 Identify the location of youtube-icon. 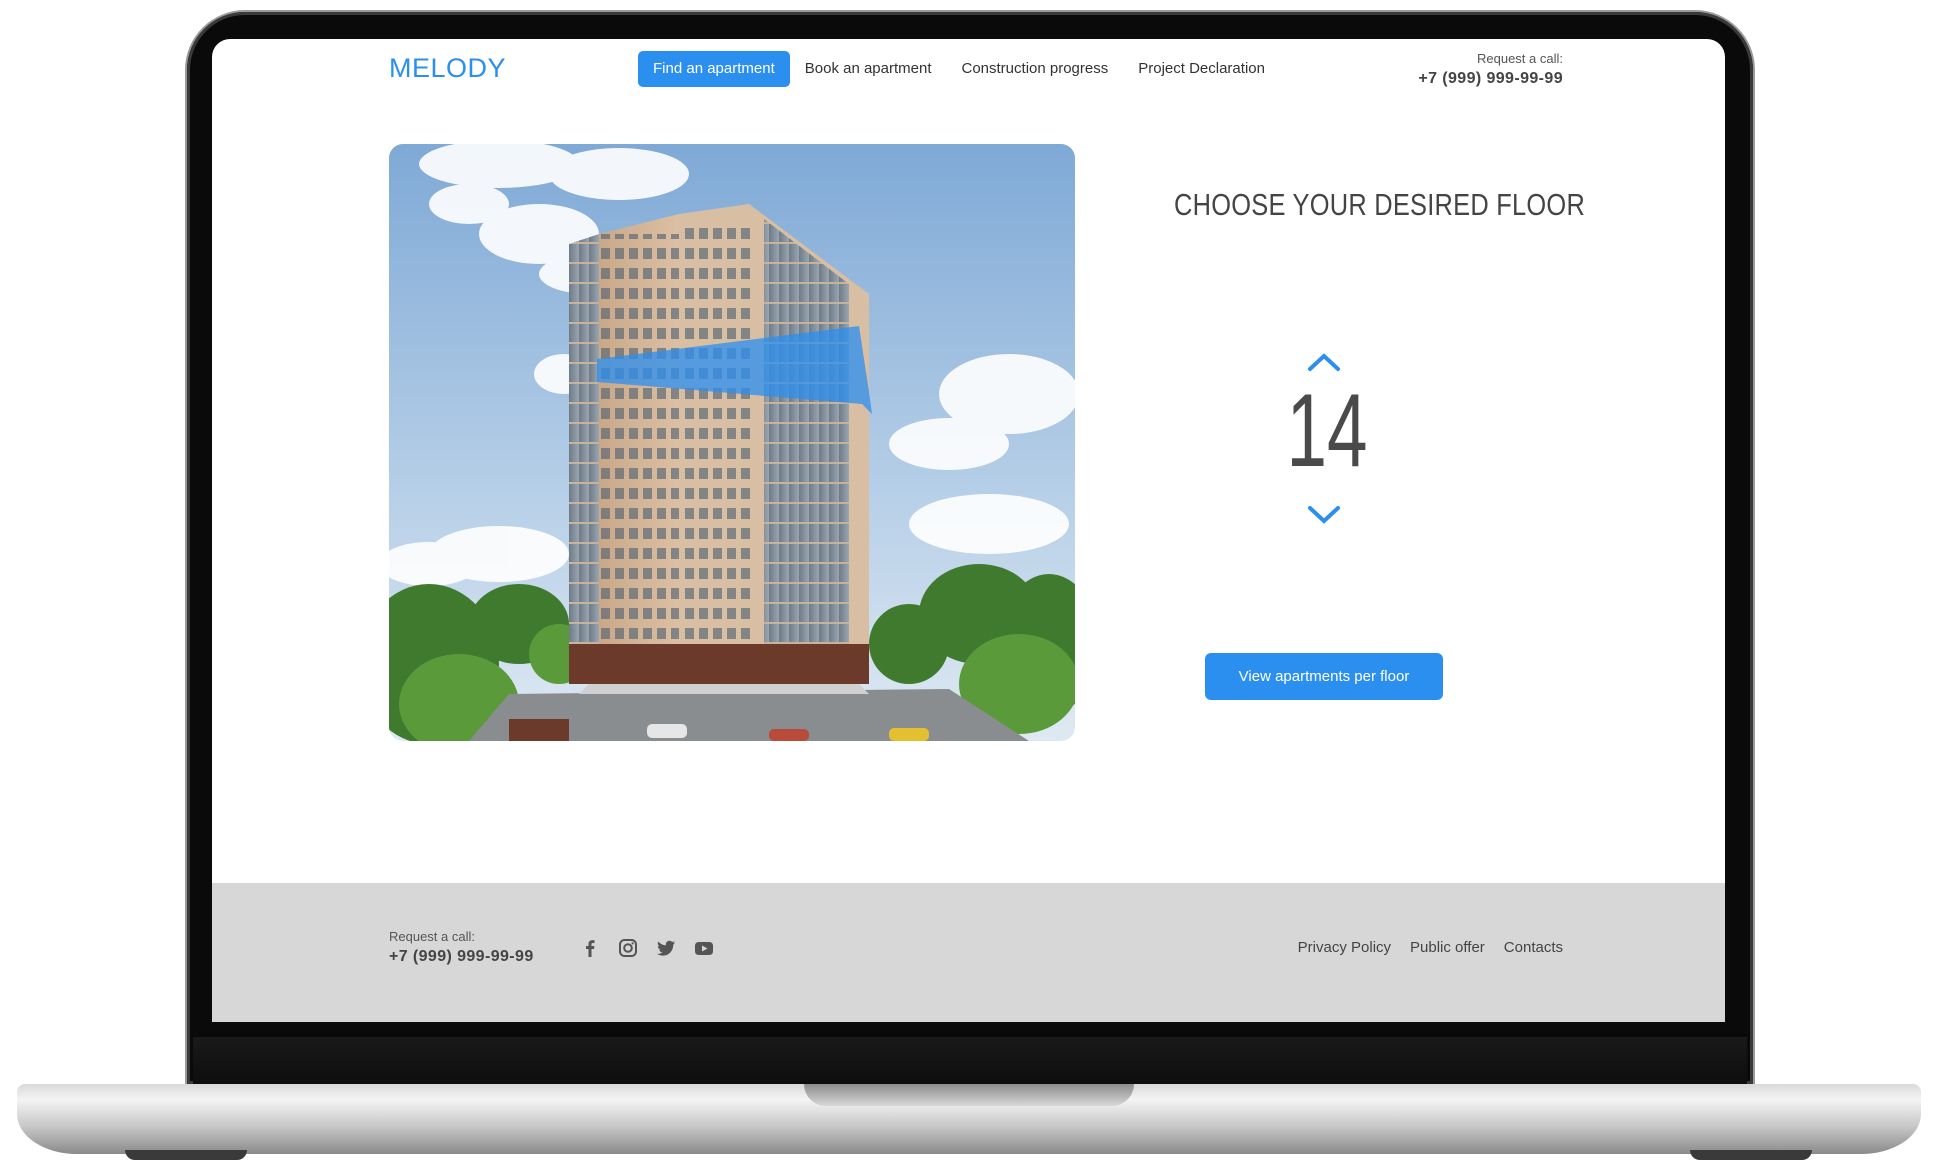
(704, 948).